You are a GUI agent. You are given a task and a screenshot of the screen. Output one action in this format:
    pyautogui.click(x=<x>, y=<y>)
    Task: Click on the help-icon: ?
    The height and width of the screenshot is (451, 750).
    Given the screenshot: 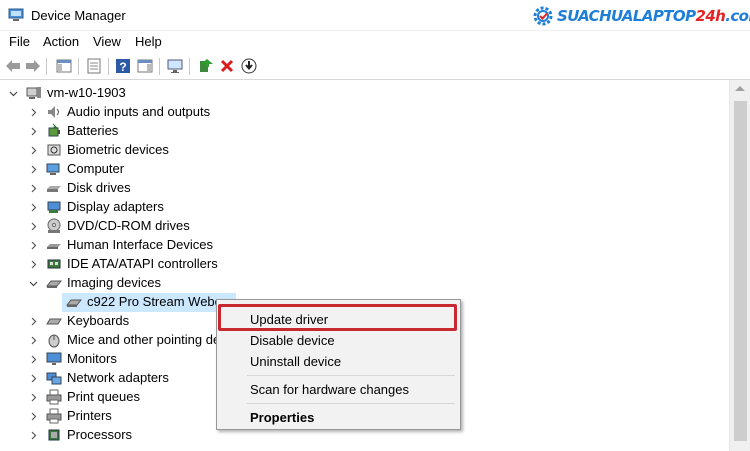 What is the action you would take?
    pyautogui.click(x=123, y=66)
    